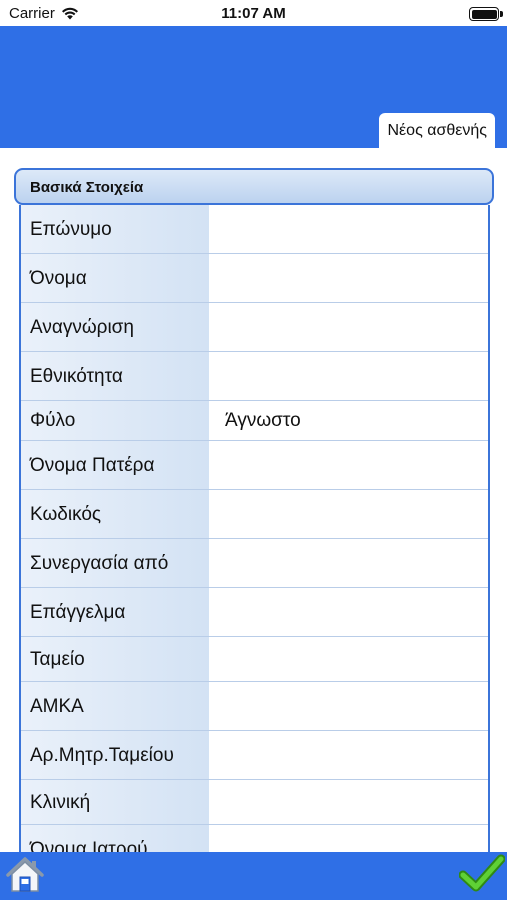 The image size is (507, 900). I want to click on form-row-father-name: Όνομα Πατέρα, so click(254, 465).